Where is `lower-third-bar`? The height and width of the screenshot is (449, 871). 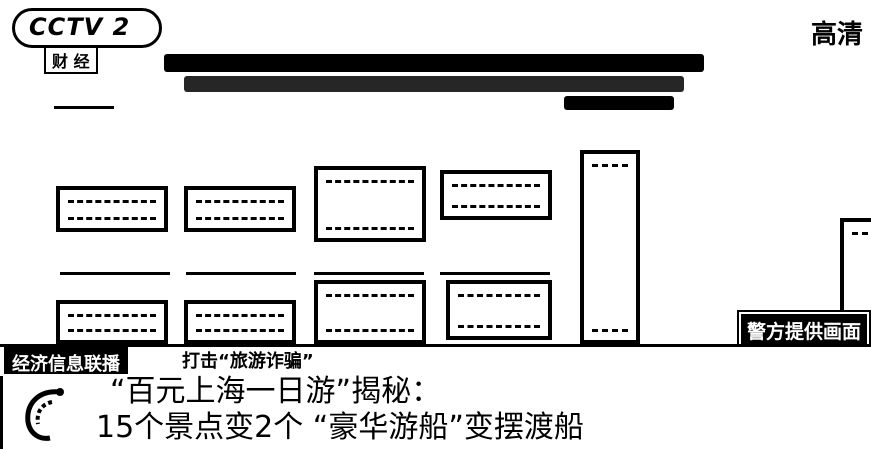
lower-third-bar is located at coordinates (435, 359).